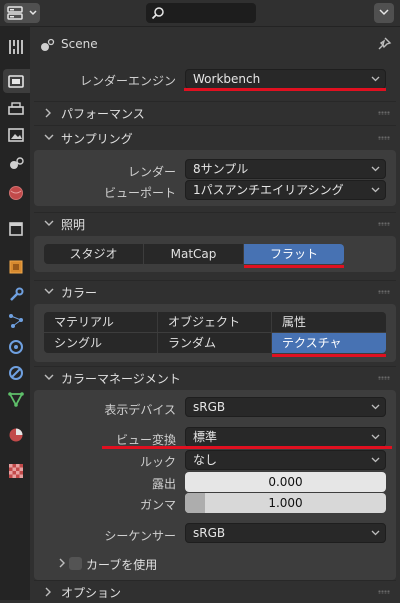  I want to click on tab-world, so click(15, 193).